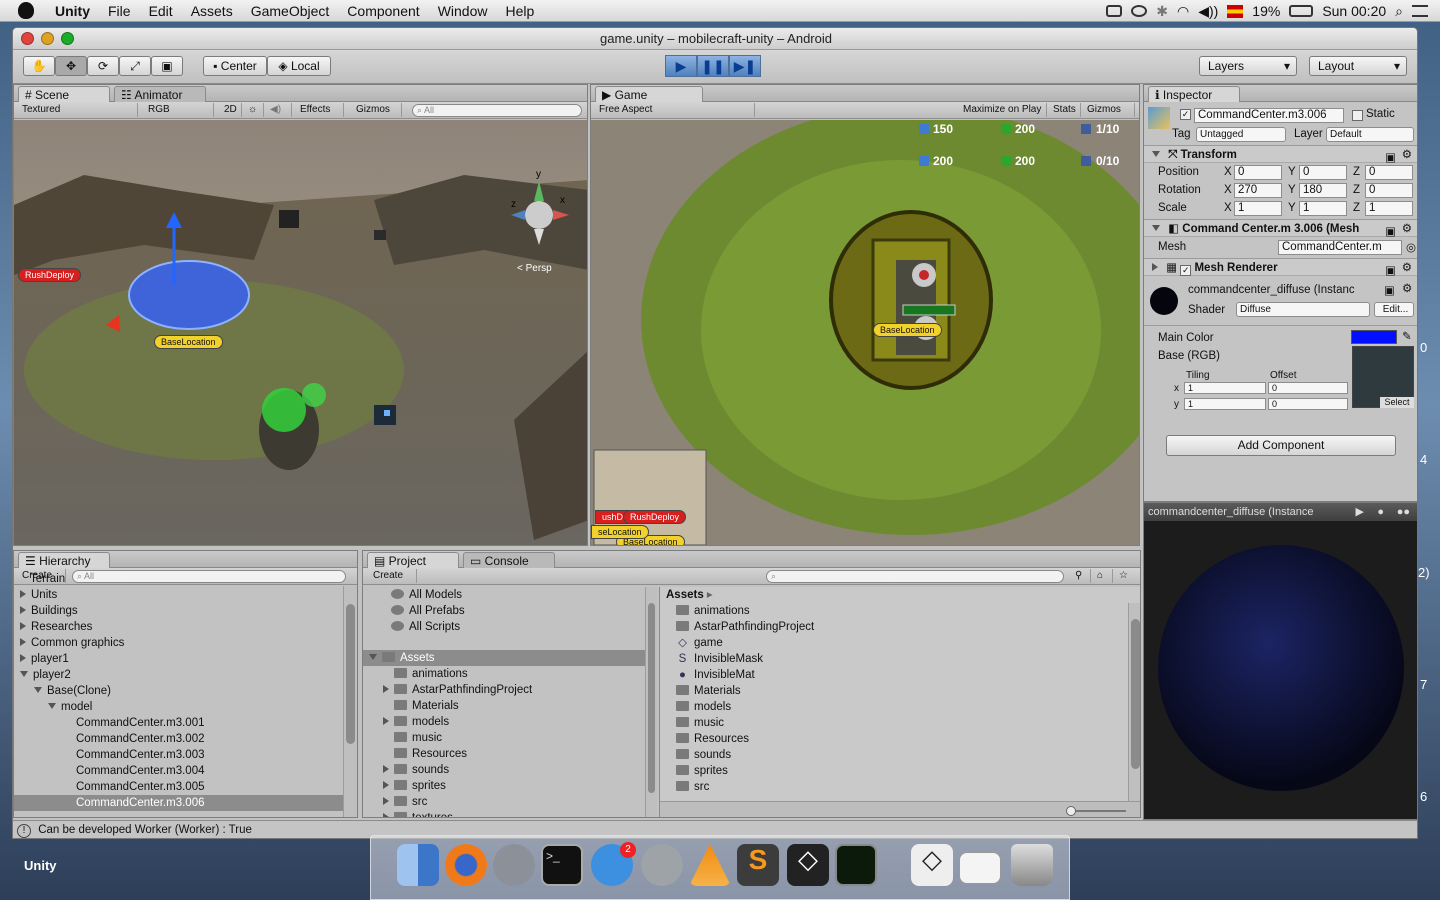 The height and width of the screenshot is (900, 1440). I want to click on audio-toggle-icon: ◀), so click(279, 110).